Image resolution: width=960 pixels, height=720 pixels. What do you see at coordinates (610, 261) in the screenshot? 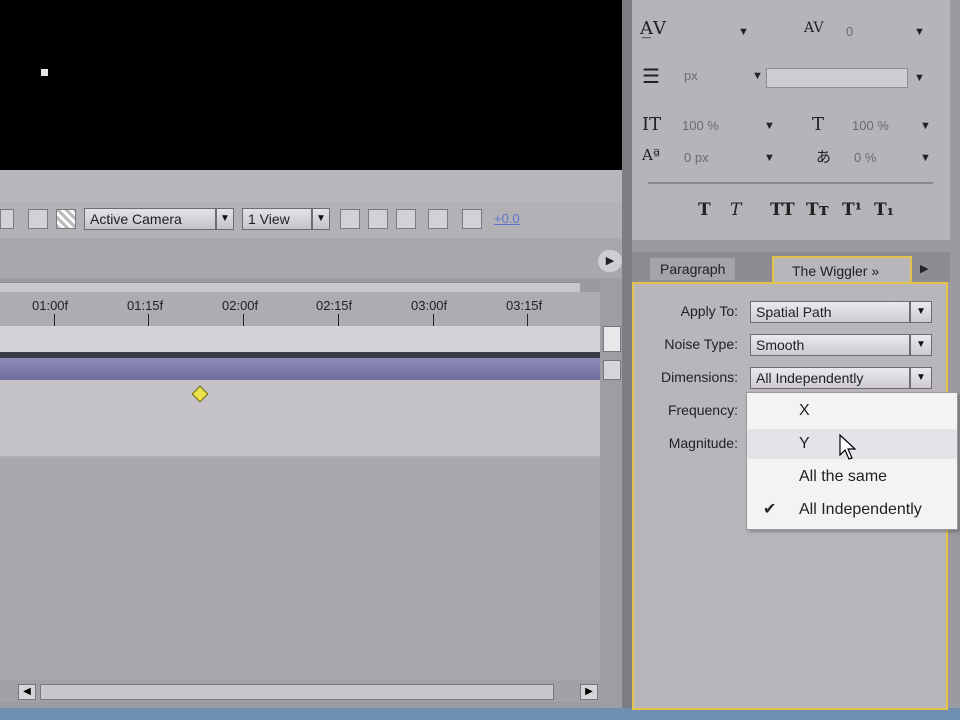
I see `timeline-nav-forward-icon: ▶` at bounding box center [610, 261].